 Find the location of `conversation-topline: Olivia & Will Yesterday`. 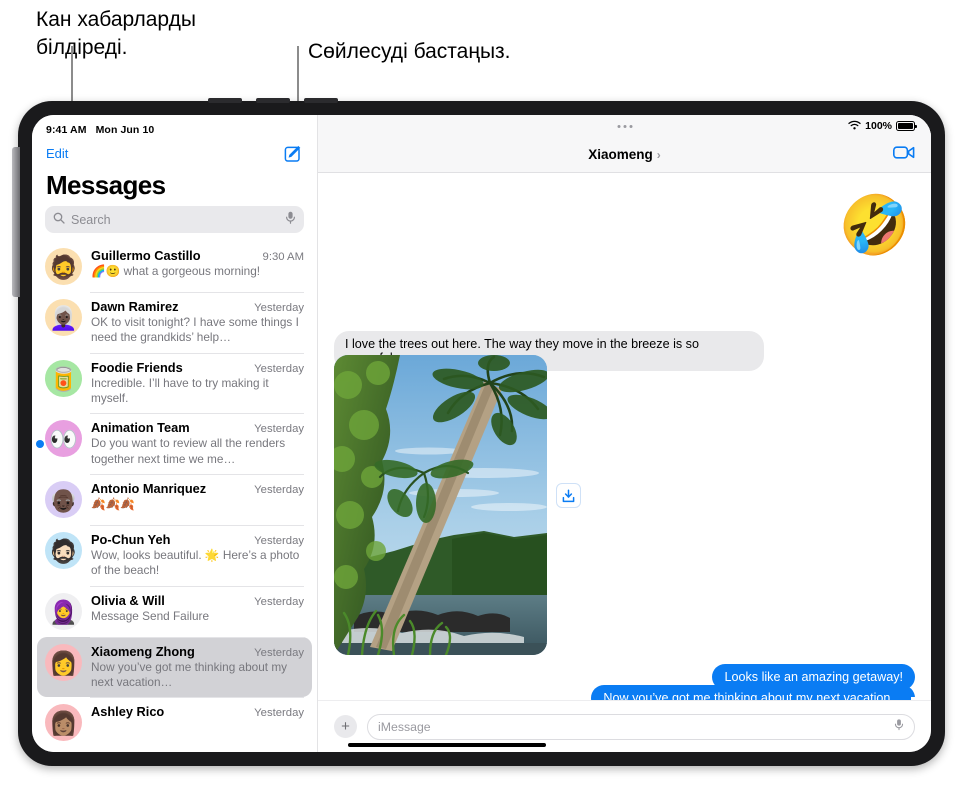

conversation-topline: Olivia & Will Yesterday is located at coordinates (197, 600).